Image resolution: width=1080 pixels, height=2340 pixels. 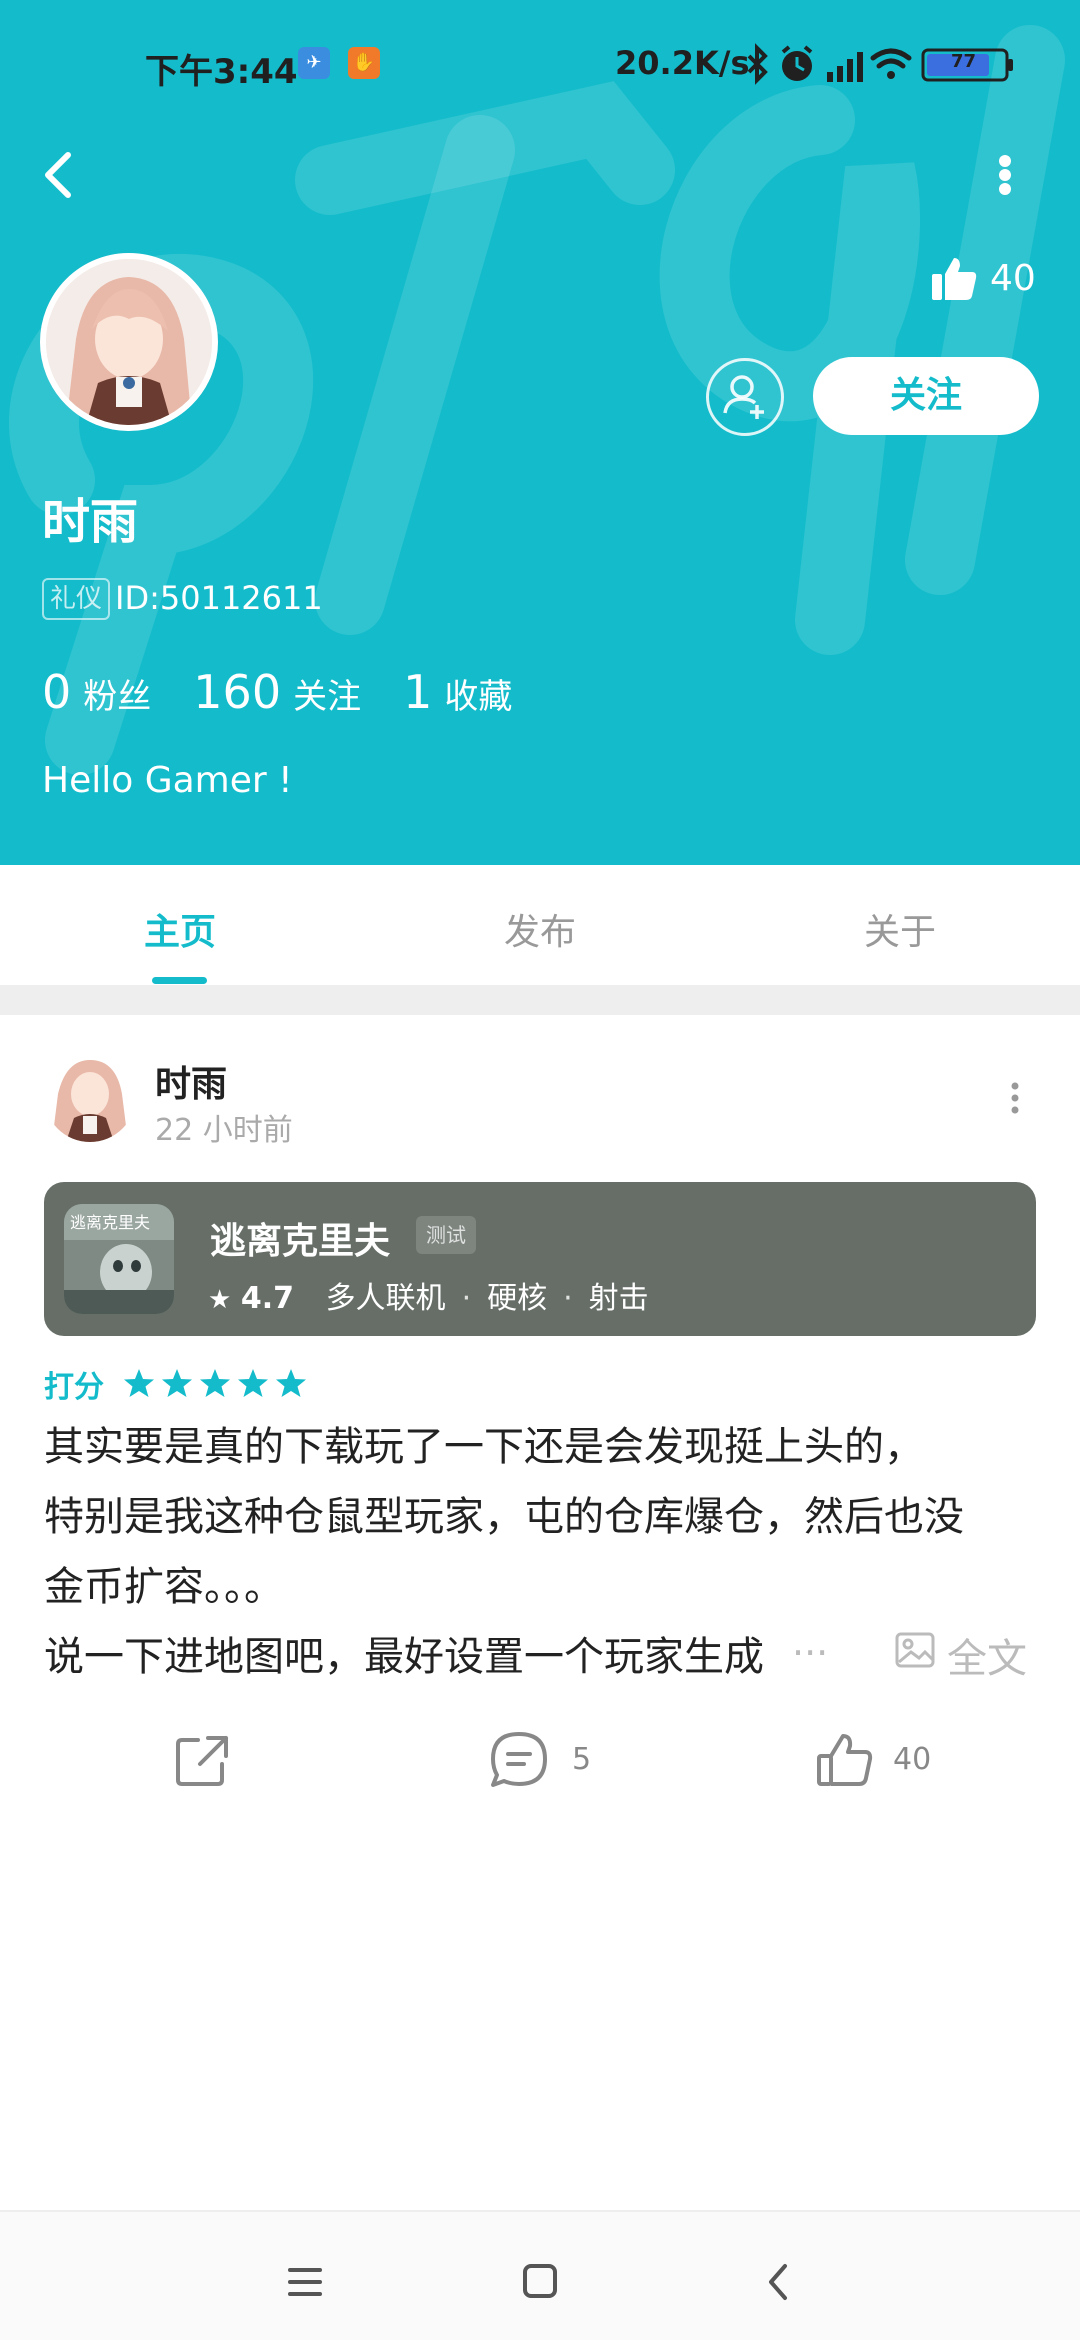 What do you see at coordinates (305, 2282) in the screenshot?
I see `menu-icon` at bounding box center [305, 2282].